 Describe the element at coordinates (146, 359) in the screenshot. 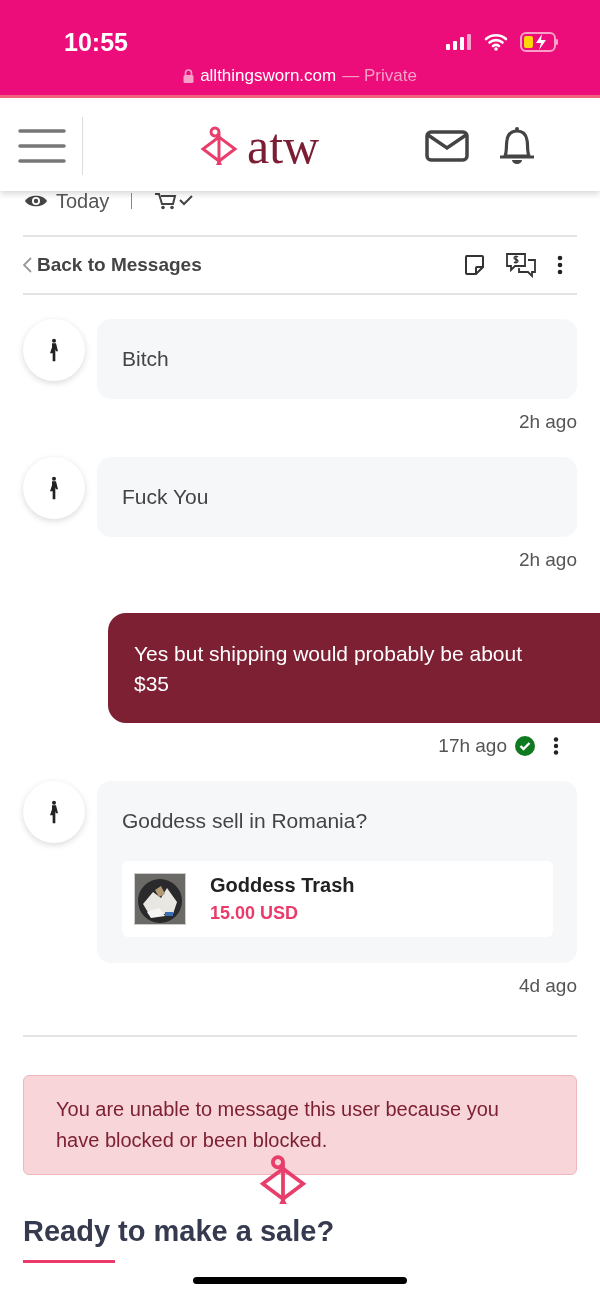

I see `message-text: Bitch` at that location.